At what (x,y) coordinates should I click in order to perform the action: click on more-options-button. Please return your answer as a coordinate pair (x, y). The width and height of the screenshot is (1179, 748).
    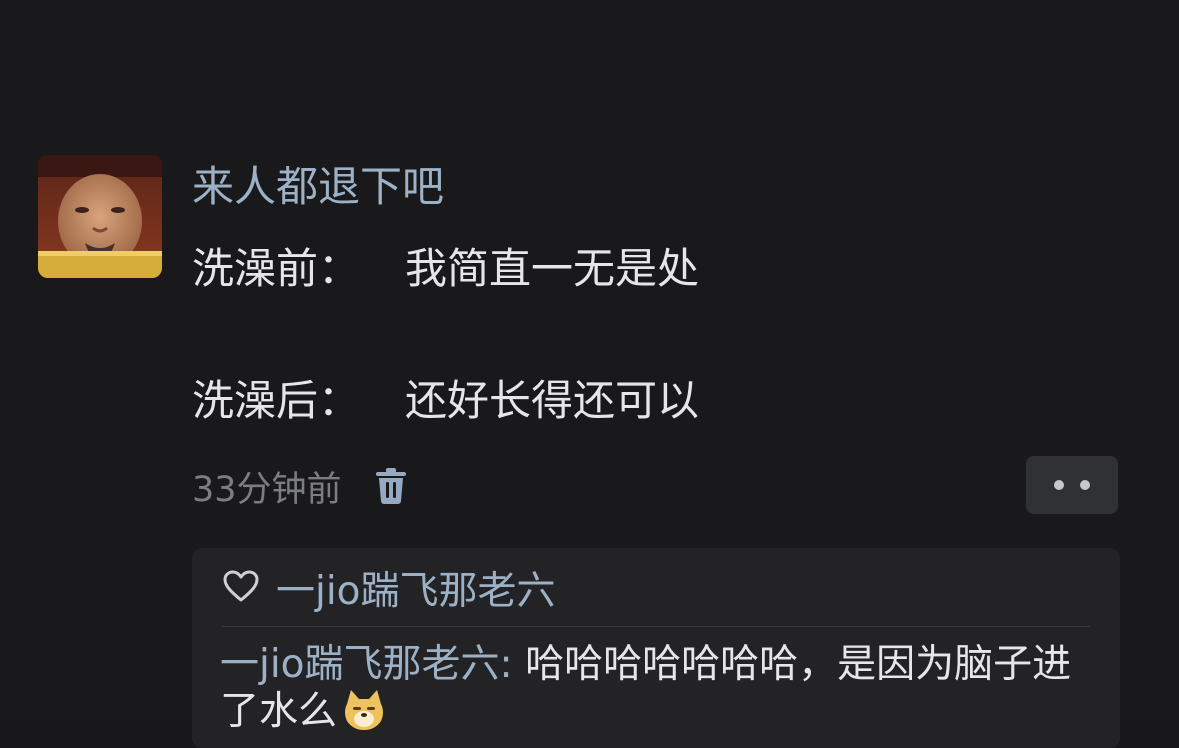
    Looking at the image, I should click on (1072, 485).